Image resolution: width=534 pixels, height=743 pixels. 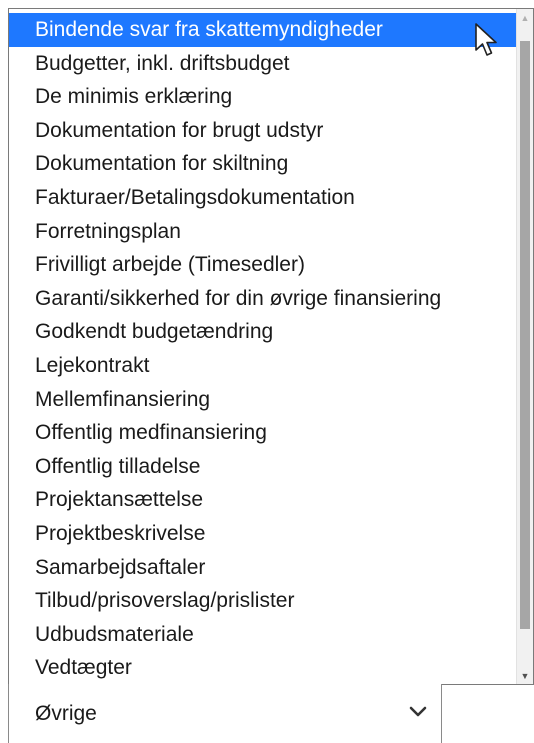 What do you see at coordinates (263, 400) in the screenshot?
I see `dropdown-option: Mellemfinansiering` at bounding box center [263, 400].